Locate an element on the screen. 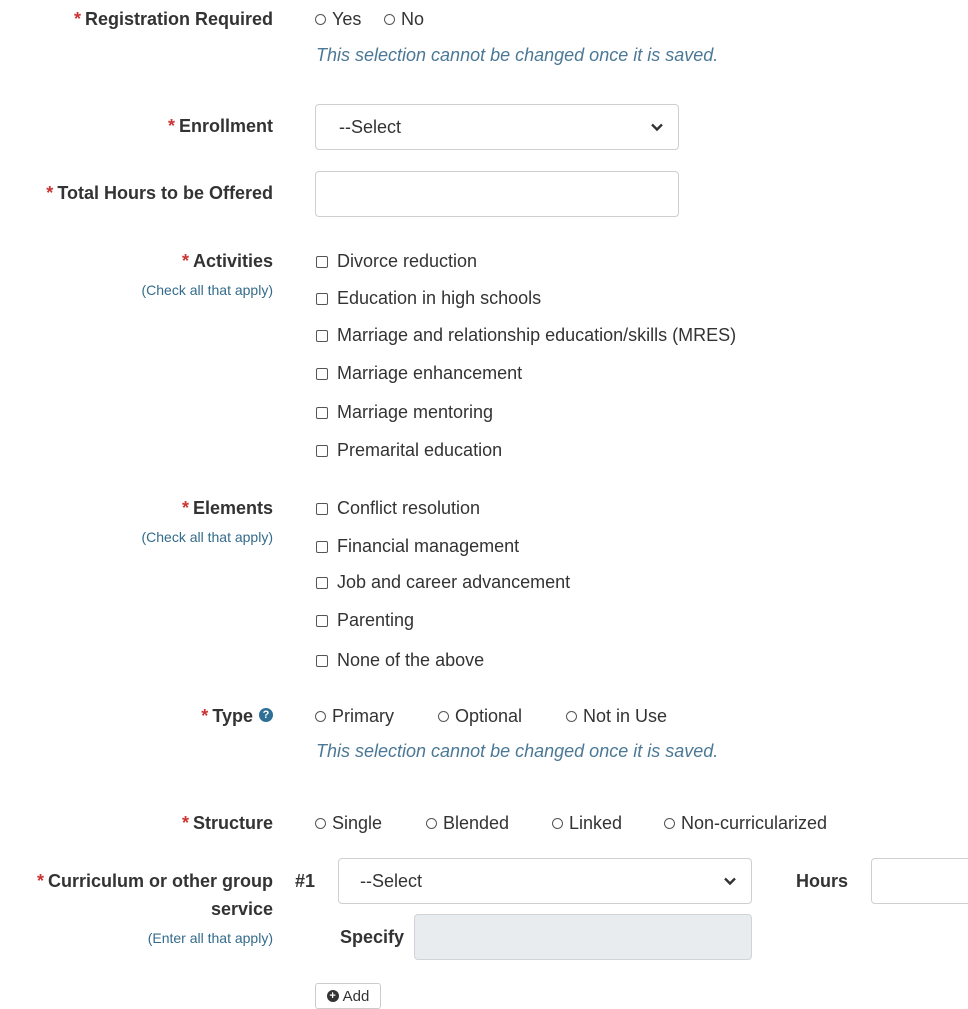 The height and width of the screenshot is (1009, 968). type-not-in-use-radio: Not in Use is located at coordinates (616, 716).